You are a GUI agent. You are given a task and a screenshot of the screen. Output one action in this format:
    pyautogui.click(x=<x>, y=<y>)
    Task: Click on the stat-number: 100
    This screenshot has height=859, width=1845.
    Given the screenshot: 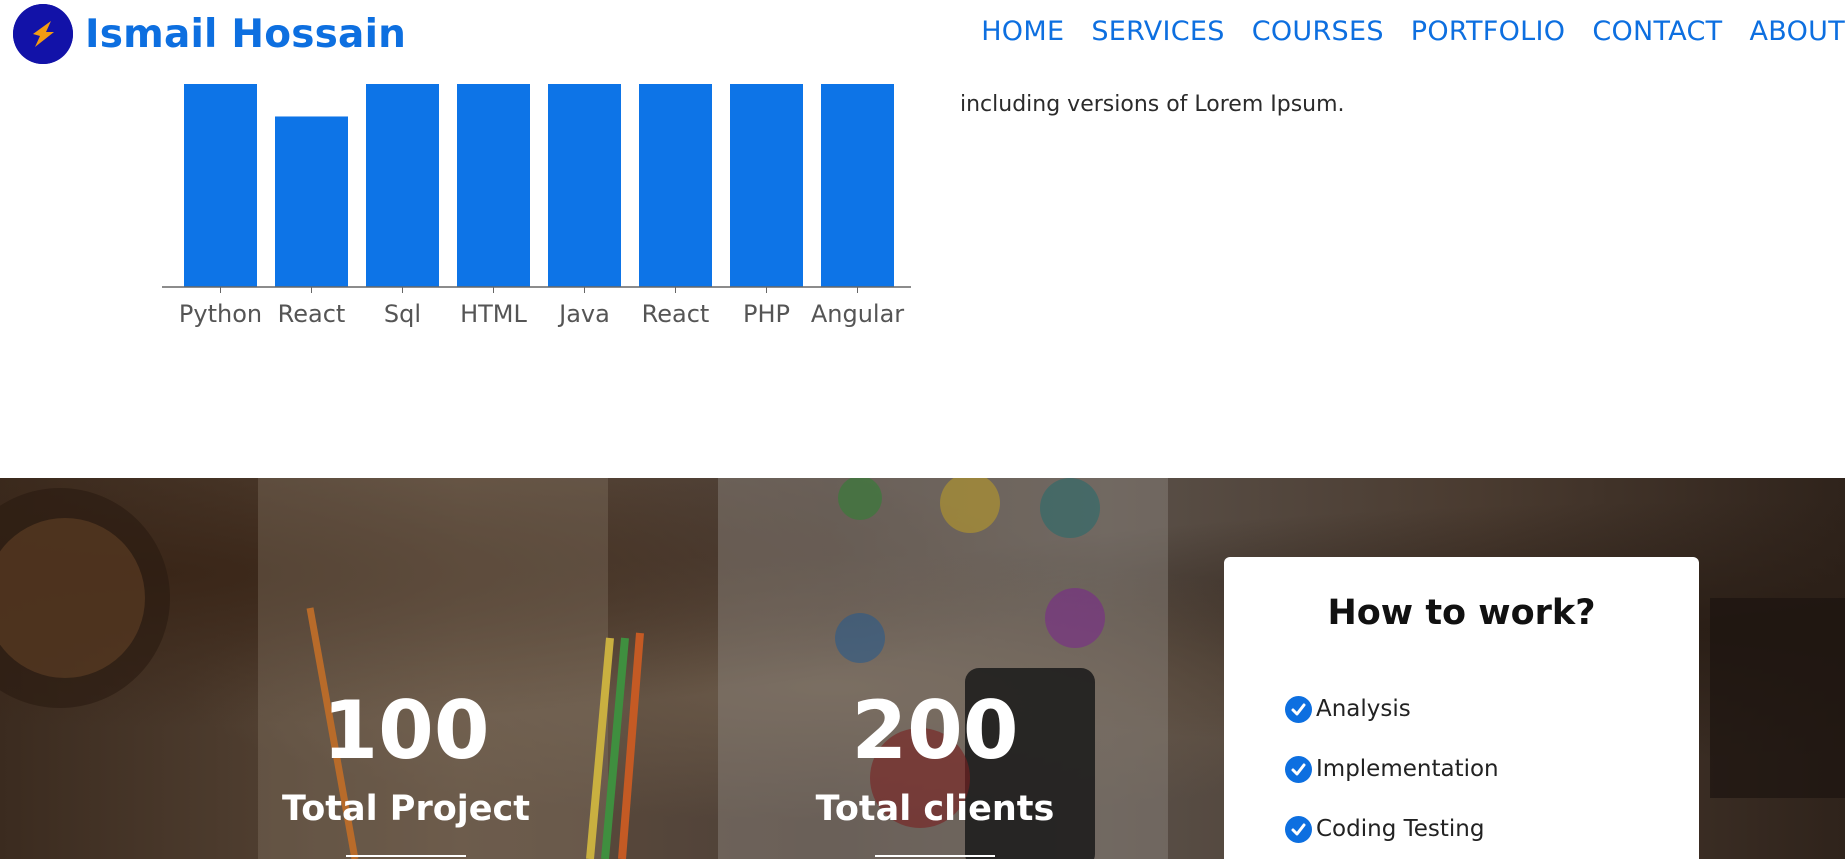 What is the action you would take?
    pyautogui.click(x=406, y=730)
    